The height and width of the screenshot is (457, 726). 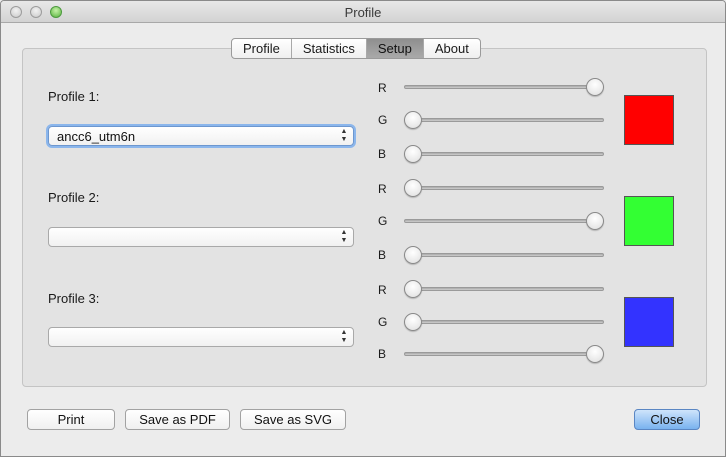 I want to click on window-title: Profile, so click(x=363, y=12).